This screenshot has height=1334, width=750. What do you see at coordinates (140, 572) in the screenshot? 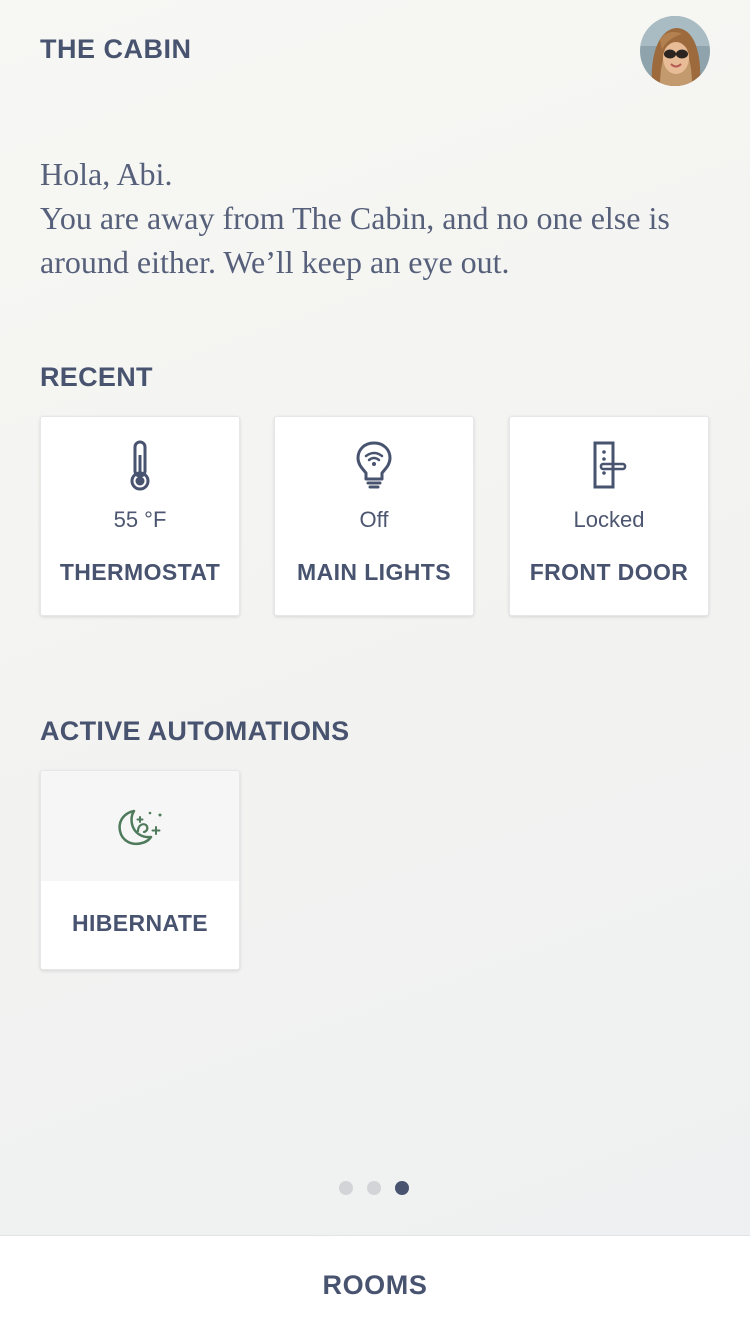
I see `thermostat-label: THERMOSTAT` at bounding box center [140, 572].